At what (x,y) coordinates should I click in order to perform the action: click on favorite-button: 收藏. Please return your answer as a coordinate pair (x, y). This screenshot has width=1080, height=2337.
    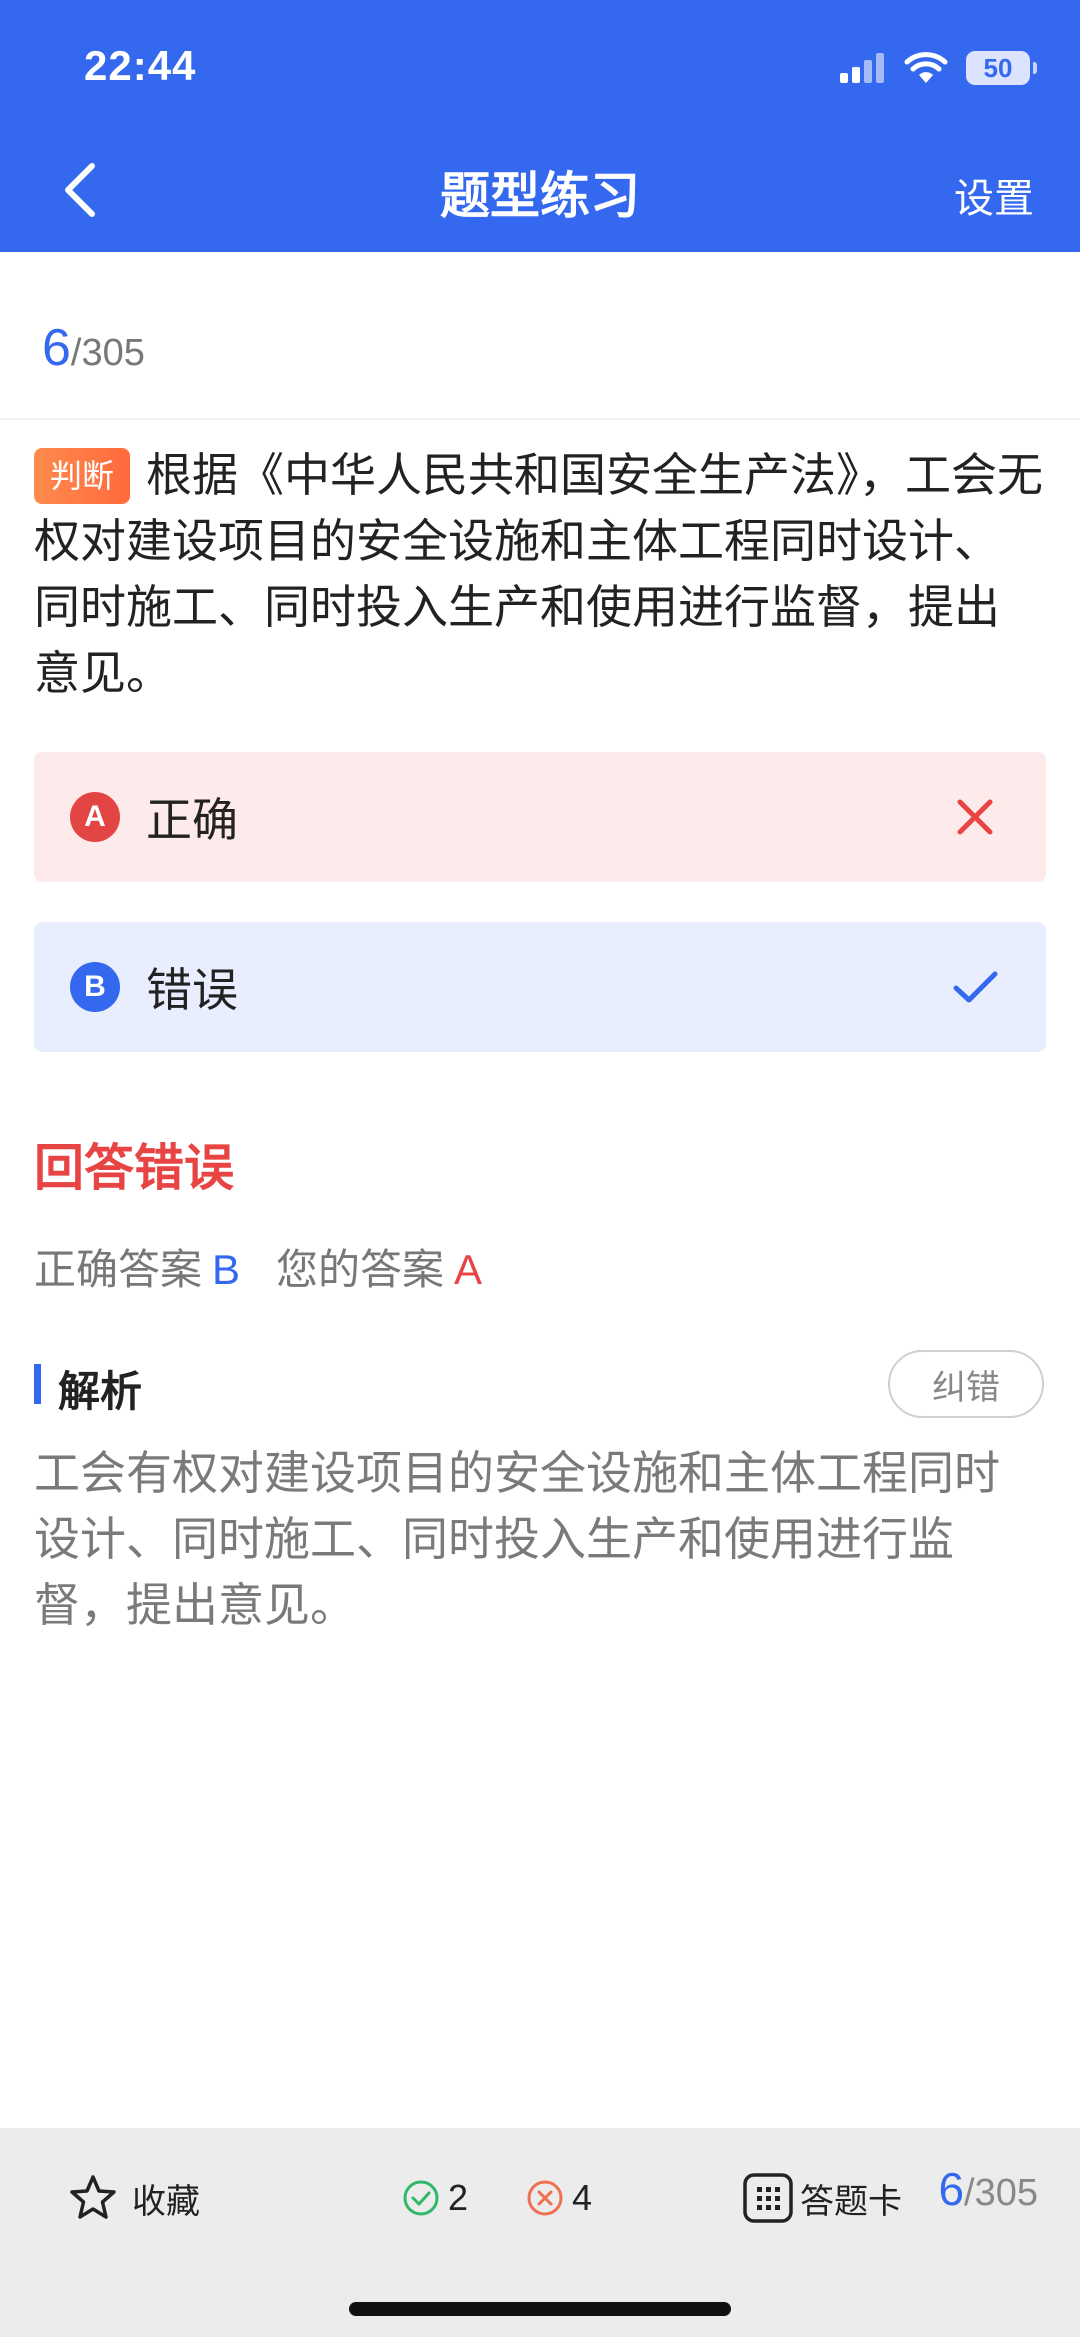
    Looking at the image, I should click on (134, 2198).